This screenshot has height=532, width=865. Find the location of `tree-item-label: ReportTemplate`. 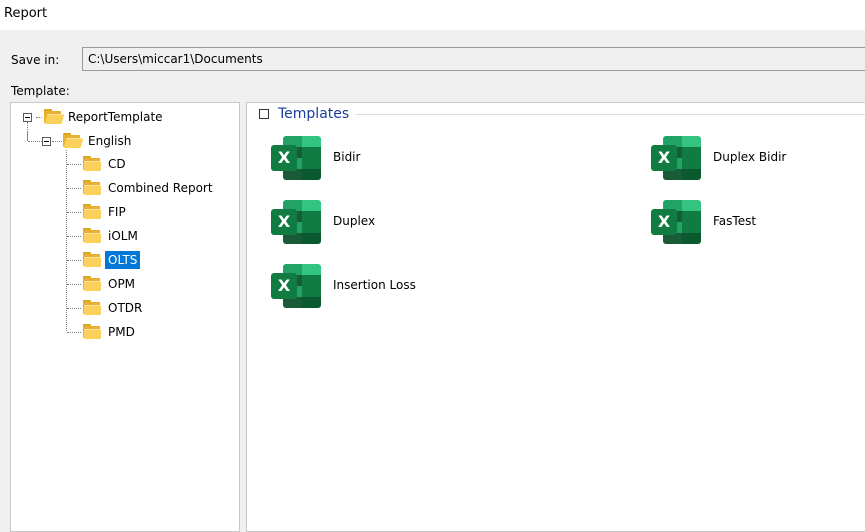

tree-item-label: ReportTemplate is located at coordinates (115, 117).